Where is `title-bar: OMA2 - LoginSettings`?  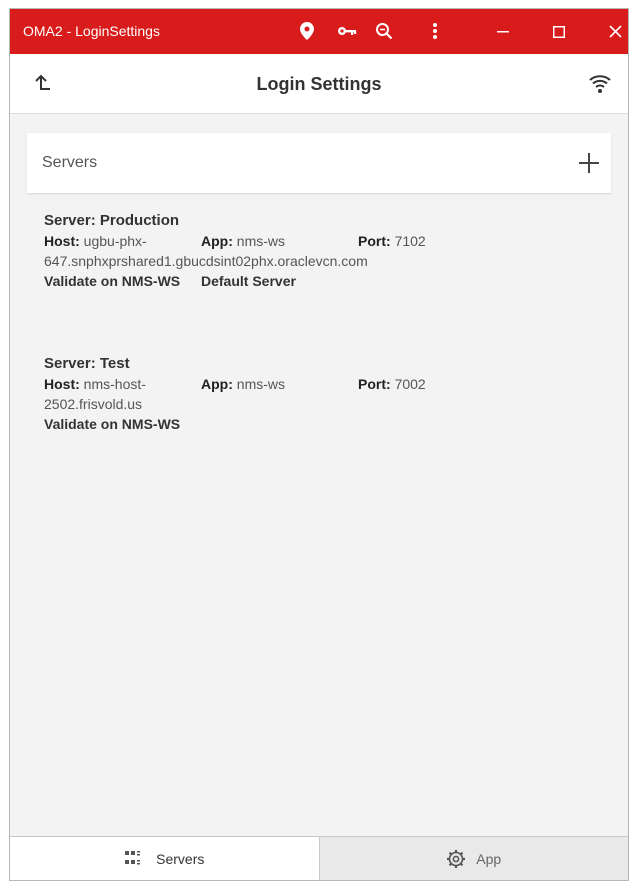
title-bar: OMA2 - LoginSettings is located at coordinates (319, 31).